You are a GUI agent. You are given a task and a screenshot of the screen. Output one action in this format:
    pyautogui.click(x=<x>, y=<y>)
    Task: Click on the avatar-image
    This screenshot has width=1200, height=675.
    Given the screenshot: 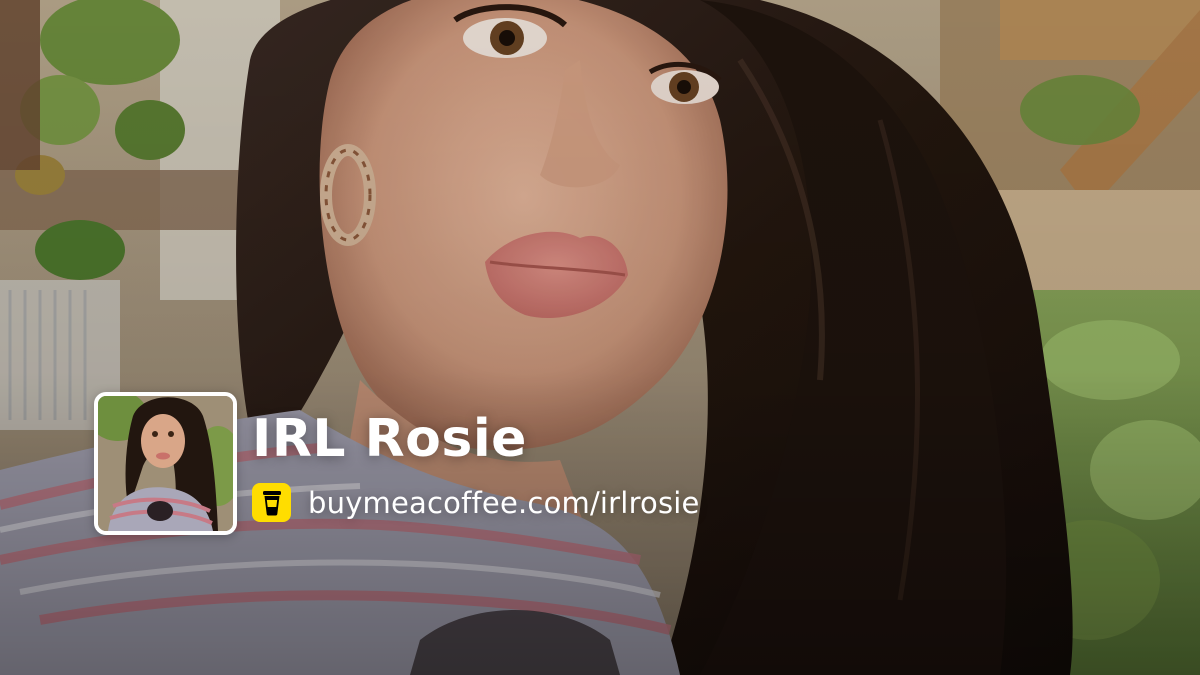 What is the action you would take?
    pyautogui.click(x=165, y=463)
    